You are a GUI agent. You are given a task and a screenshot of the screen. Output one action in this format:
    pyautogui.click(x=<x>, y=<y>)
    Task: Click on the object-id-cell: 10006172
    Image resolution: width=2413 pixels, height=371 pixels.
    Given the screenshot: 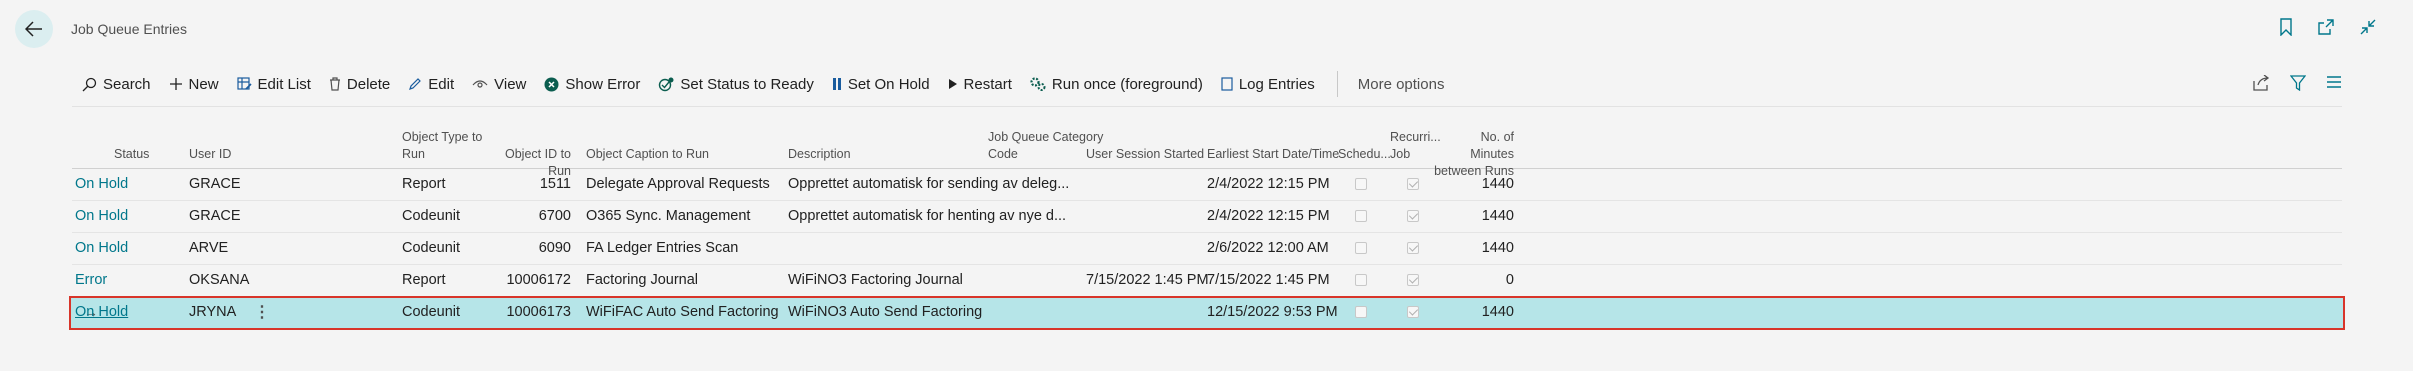 What is the action you would take?
    pyautogui.click(x=538, y=280)
    